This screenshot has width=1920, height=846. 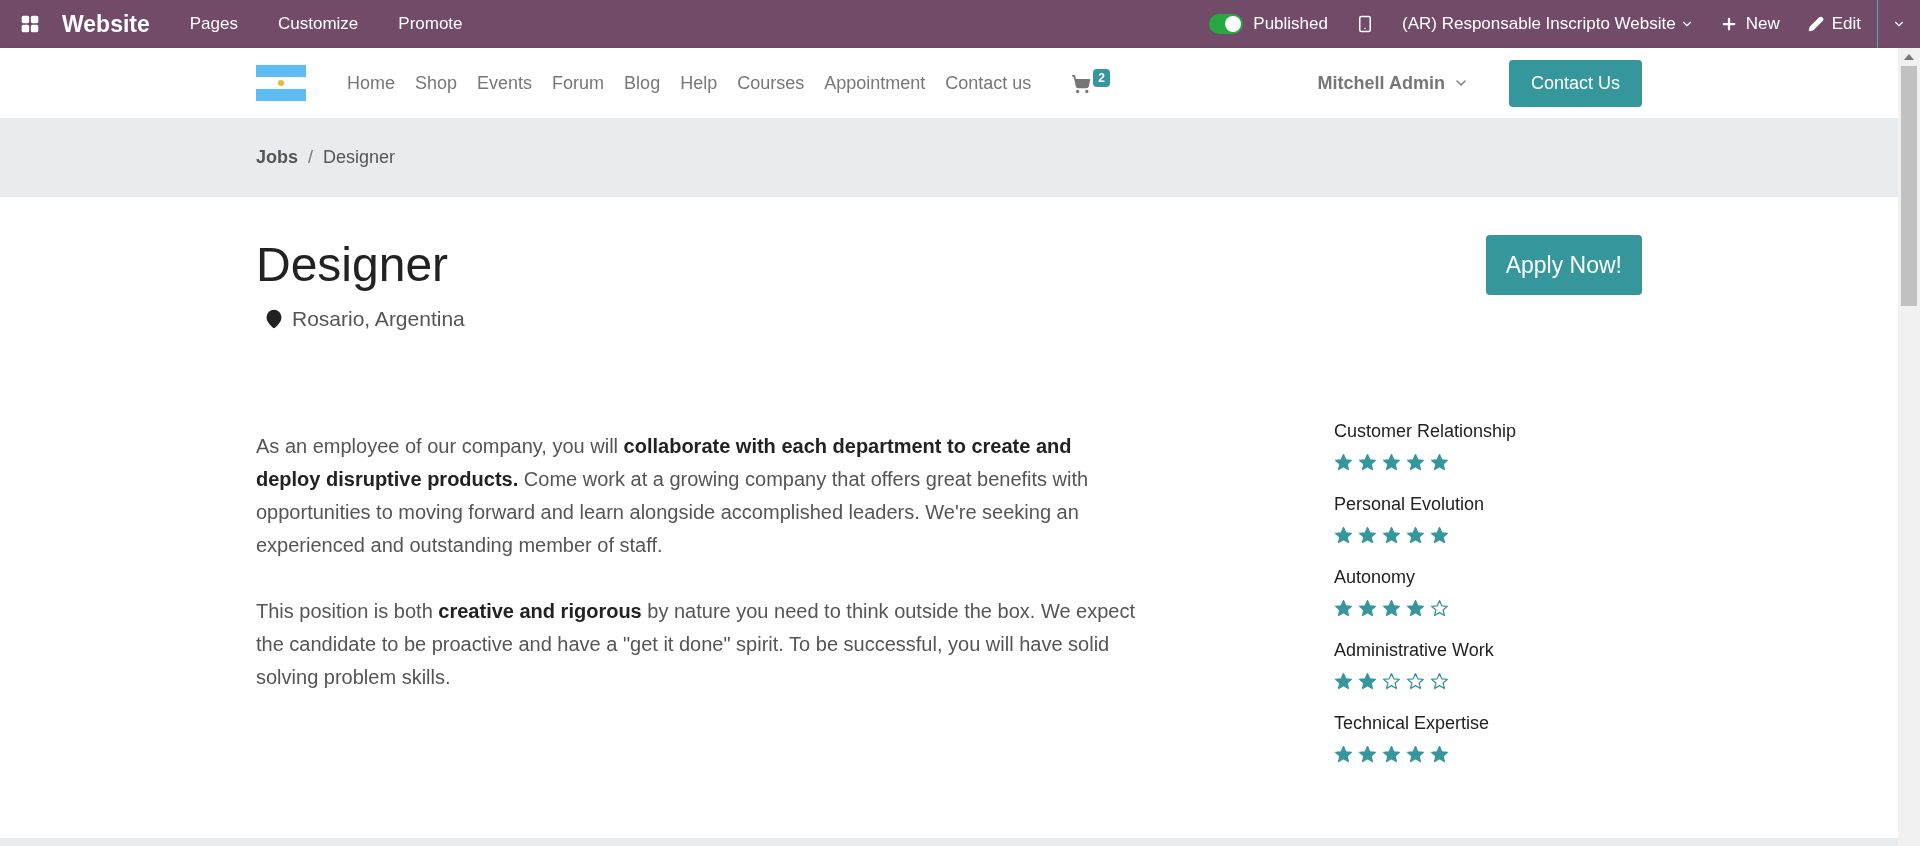 I want to click on nav-link: Forum, so click(x=578, y=83).